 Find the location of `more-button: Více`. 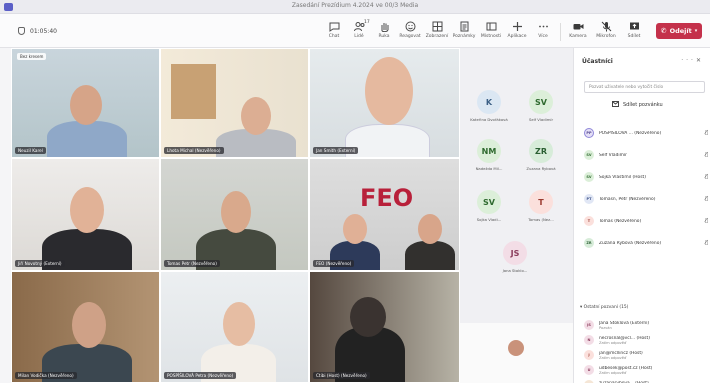

more-button: Více is located at coordinates (543, 30).